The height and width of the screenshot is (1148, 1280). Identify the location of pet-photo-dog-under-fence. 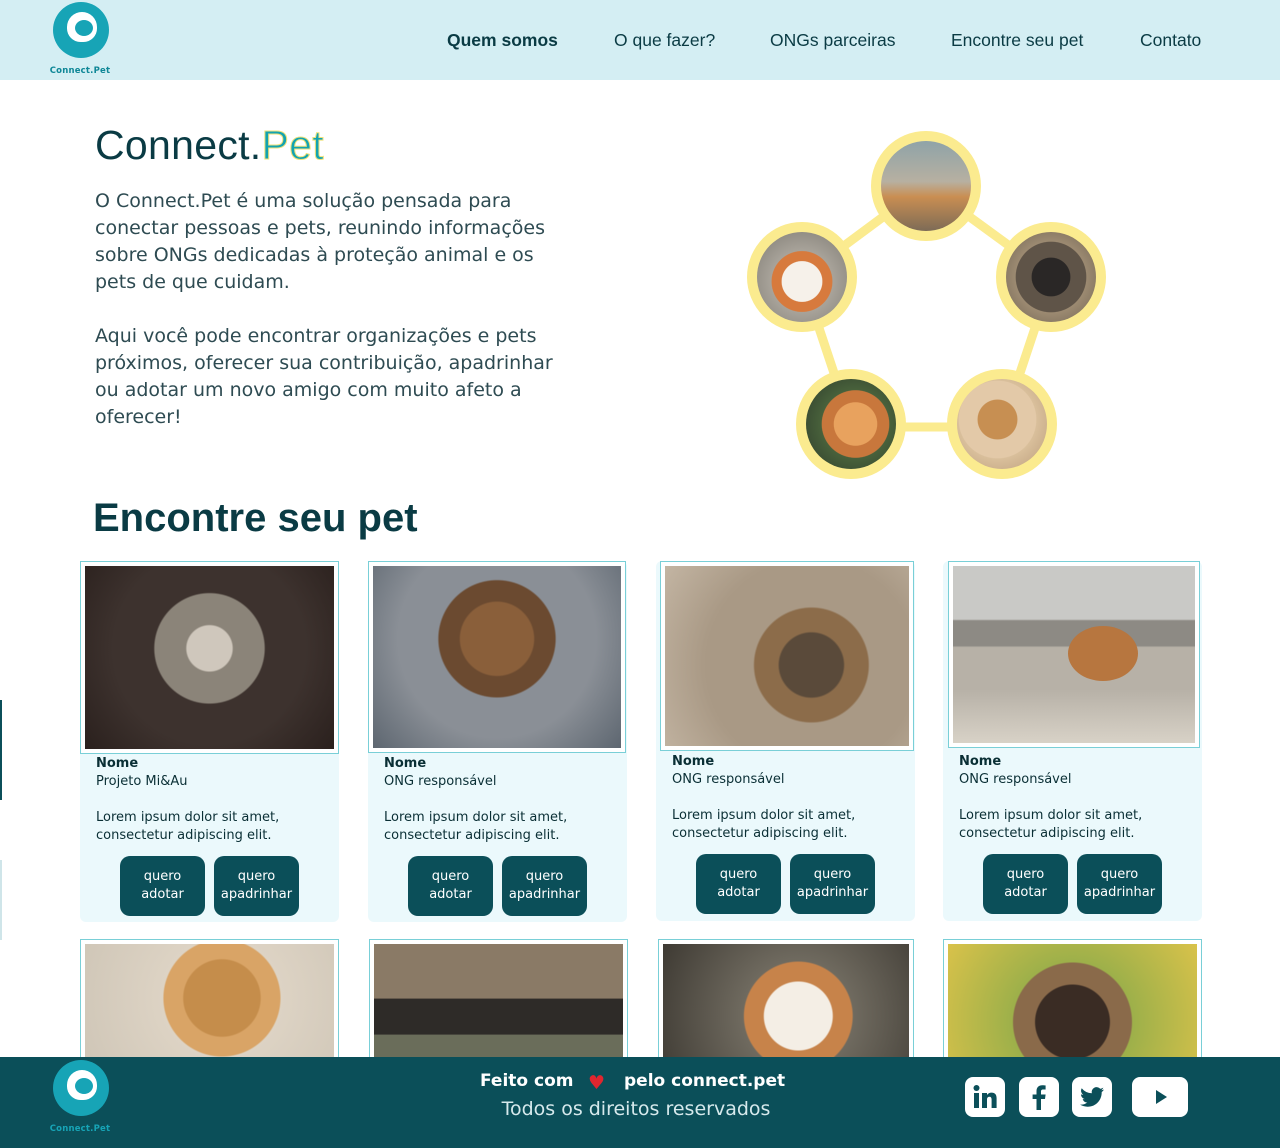
(498, 1004).